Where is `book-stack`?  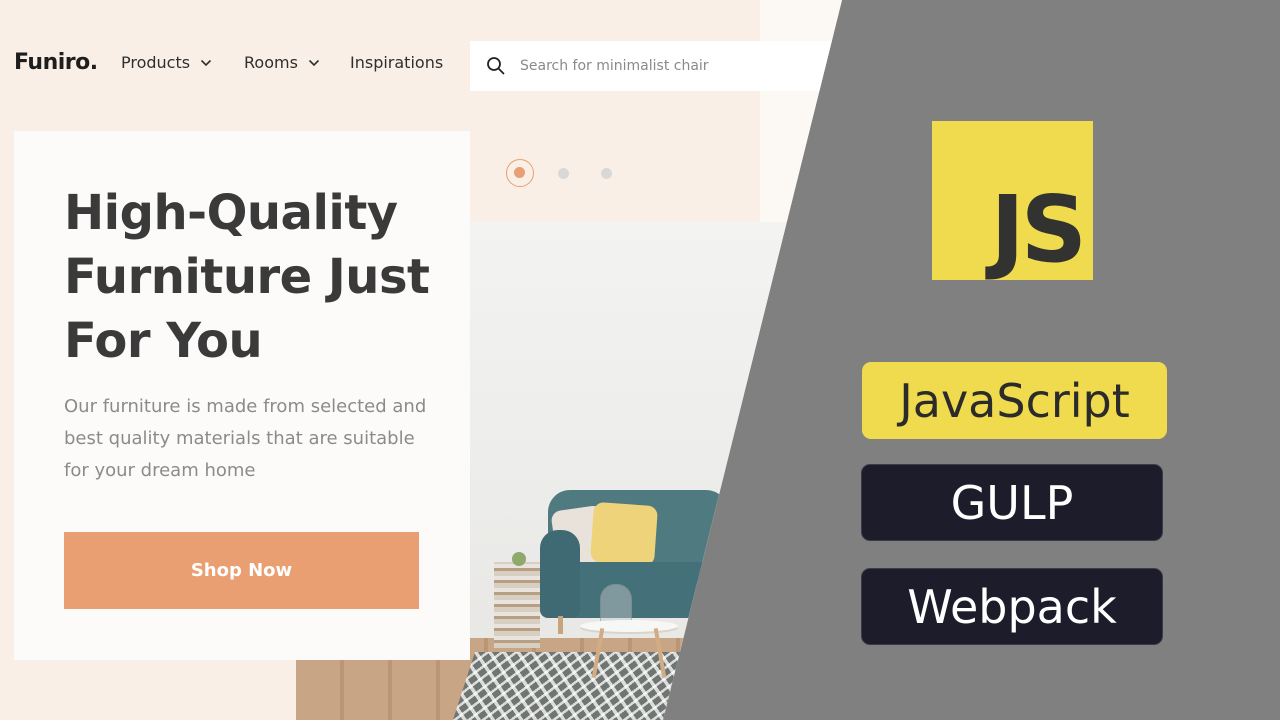 book-stack is located at coordinates (517, 605).